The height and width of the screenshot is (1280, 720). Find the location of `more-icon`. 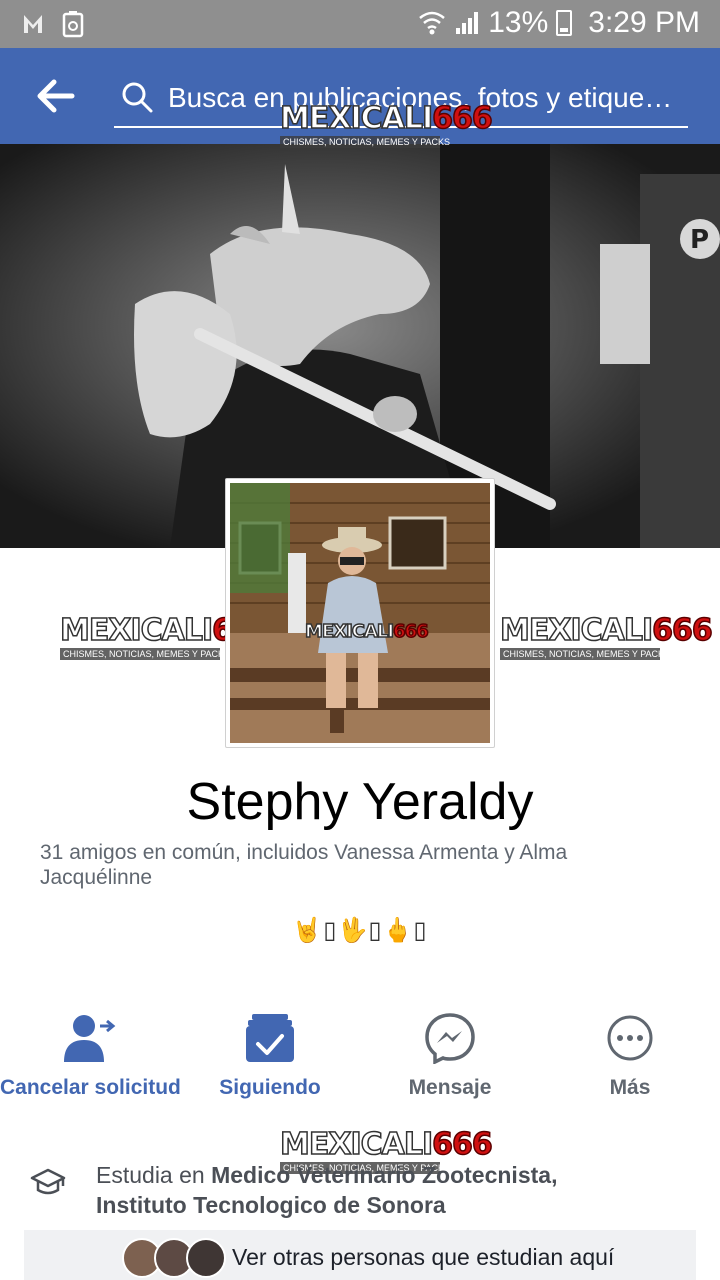

more-icon is located at coordinates (630, 1038).